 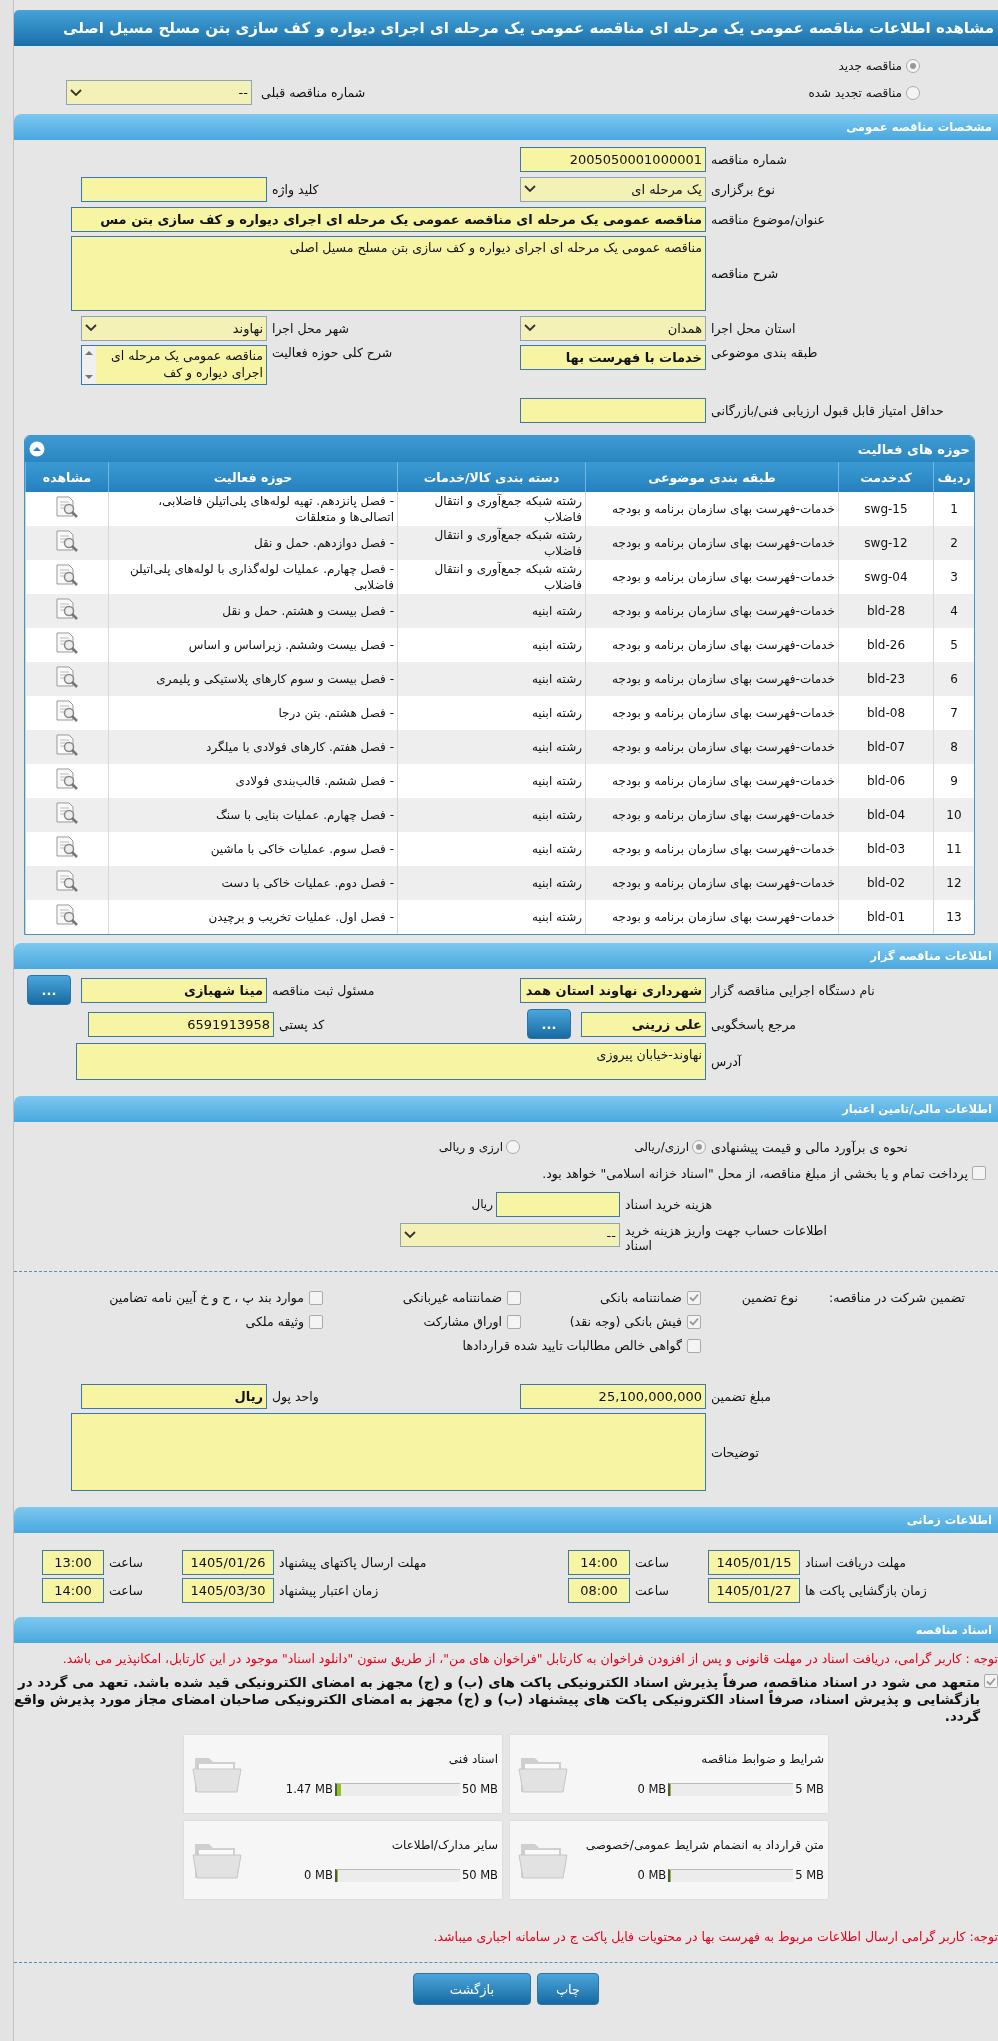 What do you see at coordinates (530, 328) in the screenshot?
I see `chevron-down-icon` at bounding box center [530, 328].